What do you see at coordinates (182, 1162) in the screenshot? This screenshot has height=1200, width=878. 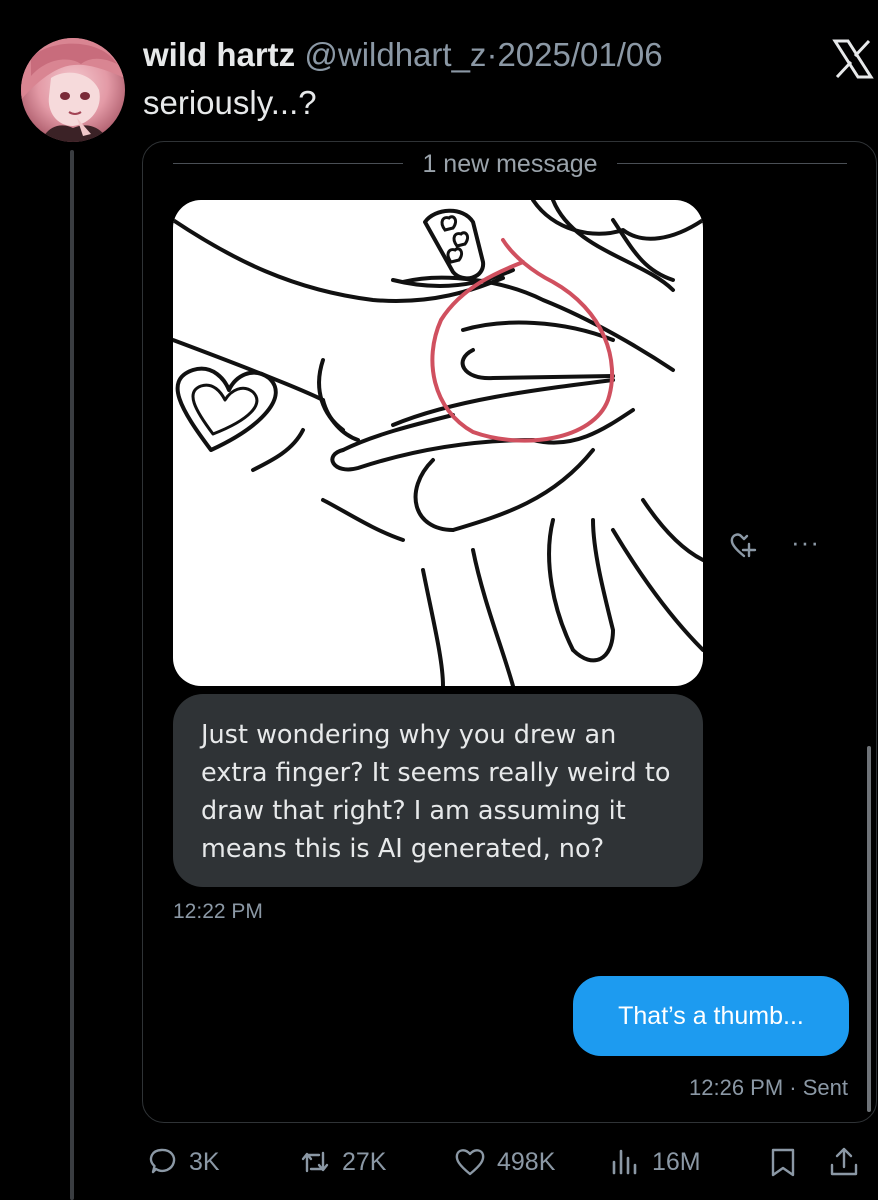 I see `reply-button: 3K` at bounding box center [182, 1162].